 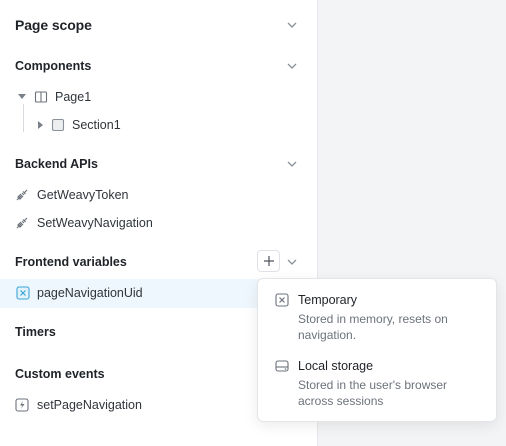 What do you see at coordinates (22, 405) in the screenshot?
I see `lightning-icon` at bounding box center [22, 405].